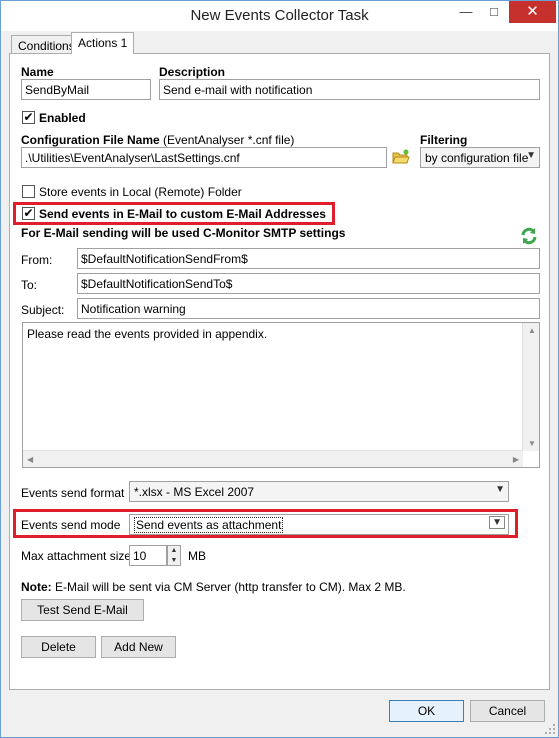  I want to click on description-input: Send e-mail with notification, so click(349, 89).